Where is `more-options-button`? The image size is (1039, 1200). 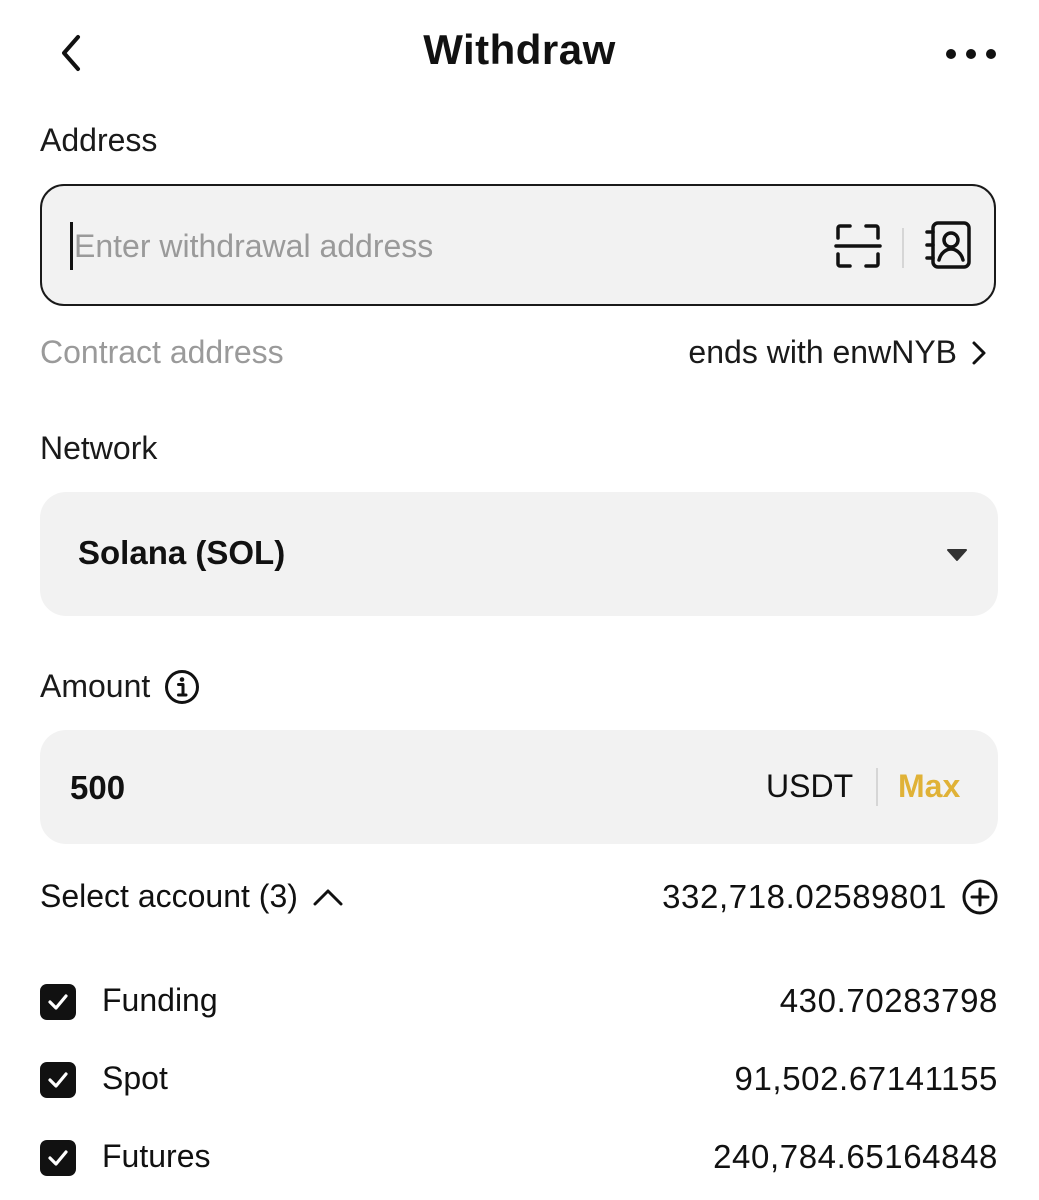
more-options-button is located at coordinates (971, 54).